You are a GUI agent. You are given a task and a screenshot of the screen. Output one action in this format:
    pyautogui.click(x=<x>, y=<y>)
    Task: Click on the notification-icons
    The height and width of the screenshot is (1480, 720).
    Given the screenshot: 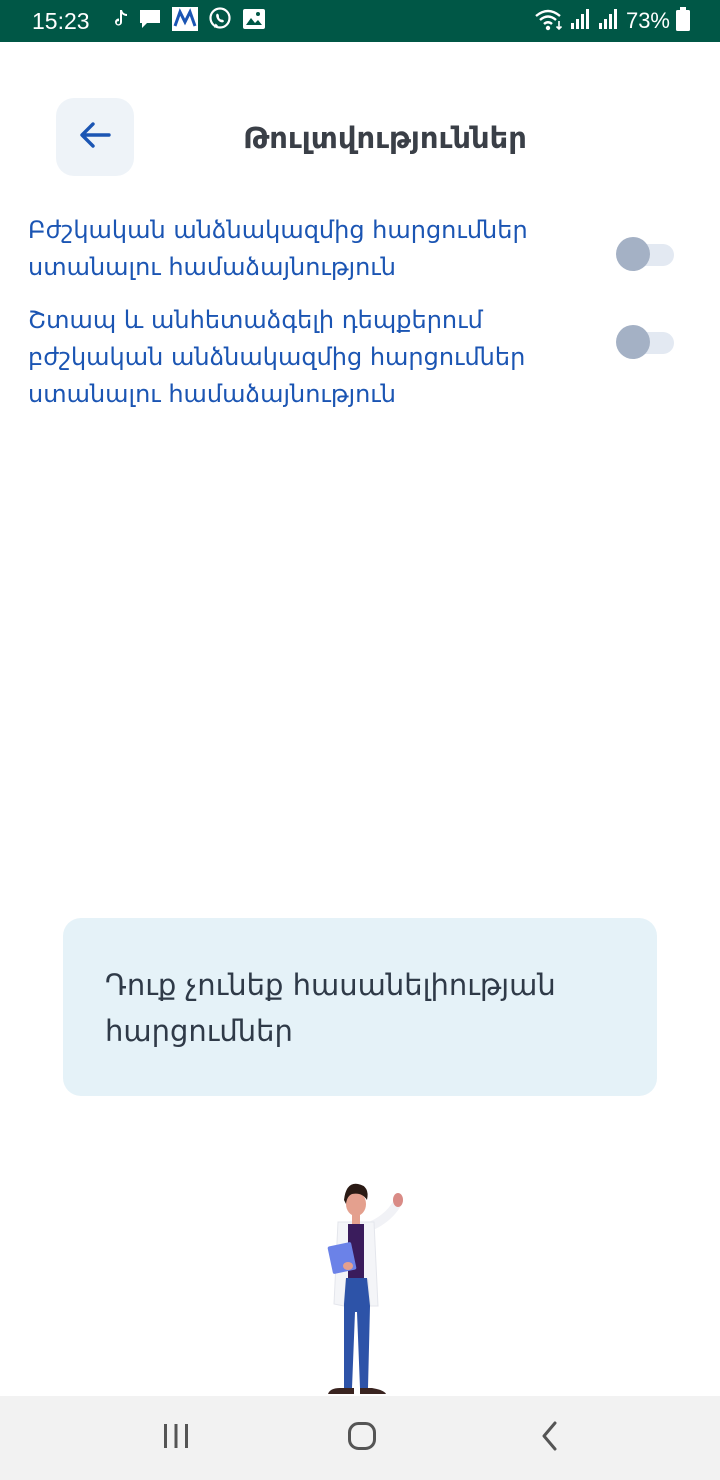 What is the action you would take?
    pyautogui.click(x=190, y=21)
    